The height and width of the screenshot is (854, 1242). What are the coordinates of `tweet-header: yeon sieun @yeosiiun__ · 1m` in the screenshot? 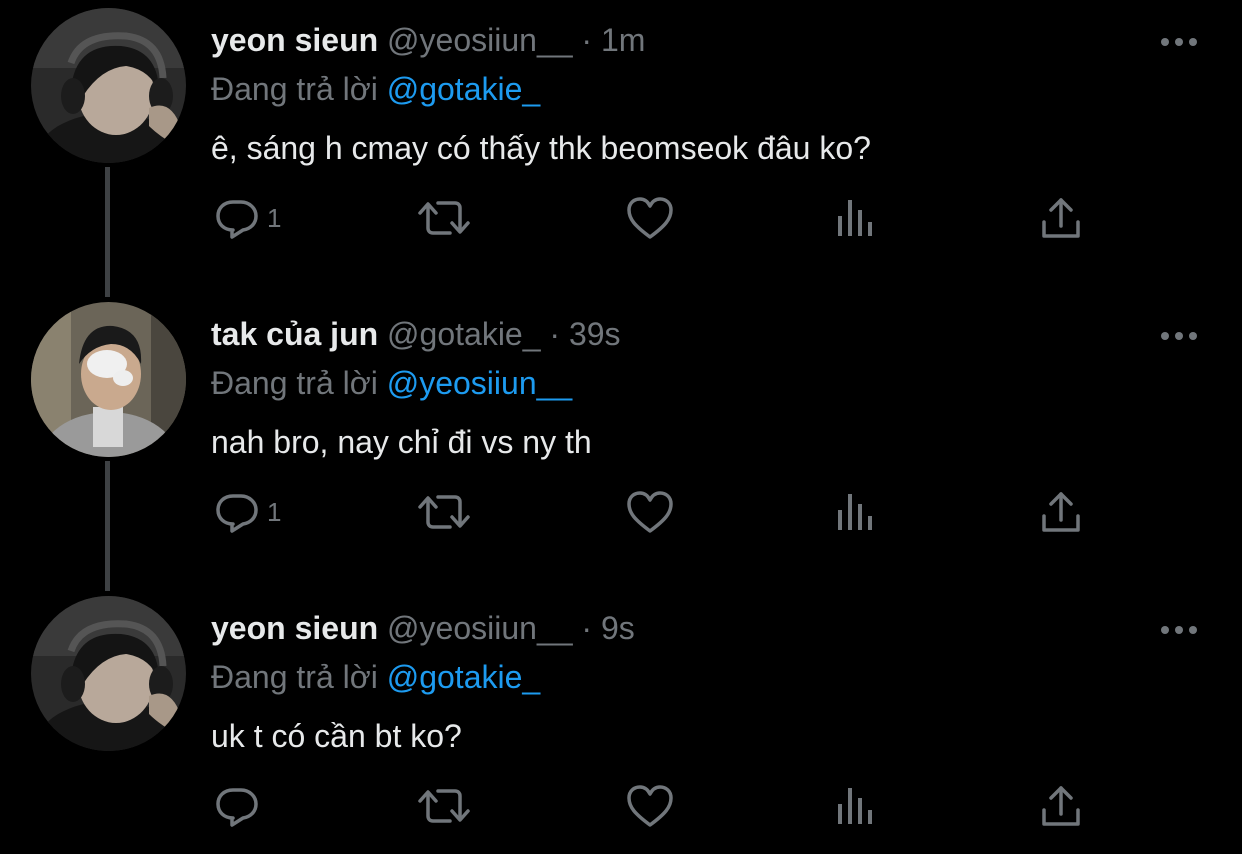 It's located at (428, 40).